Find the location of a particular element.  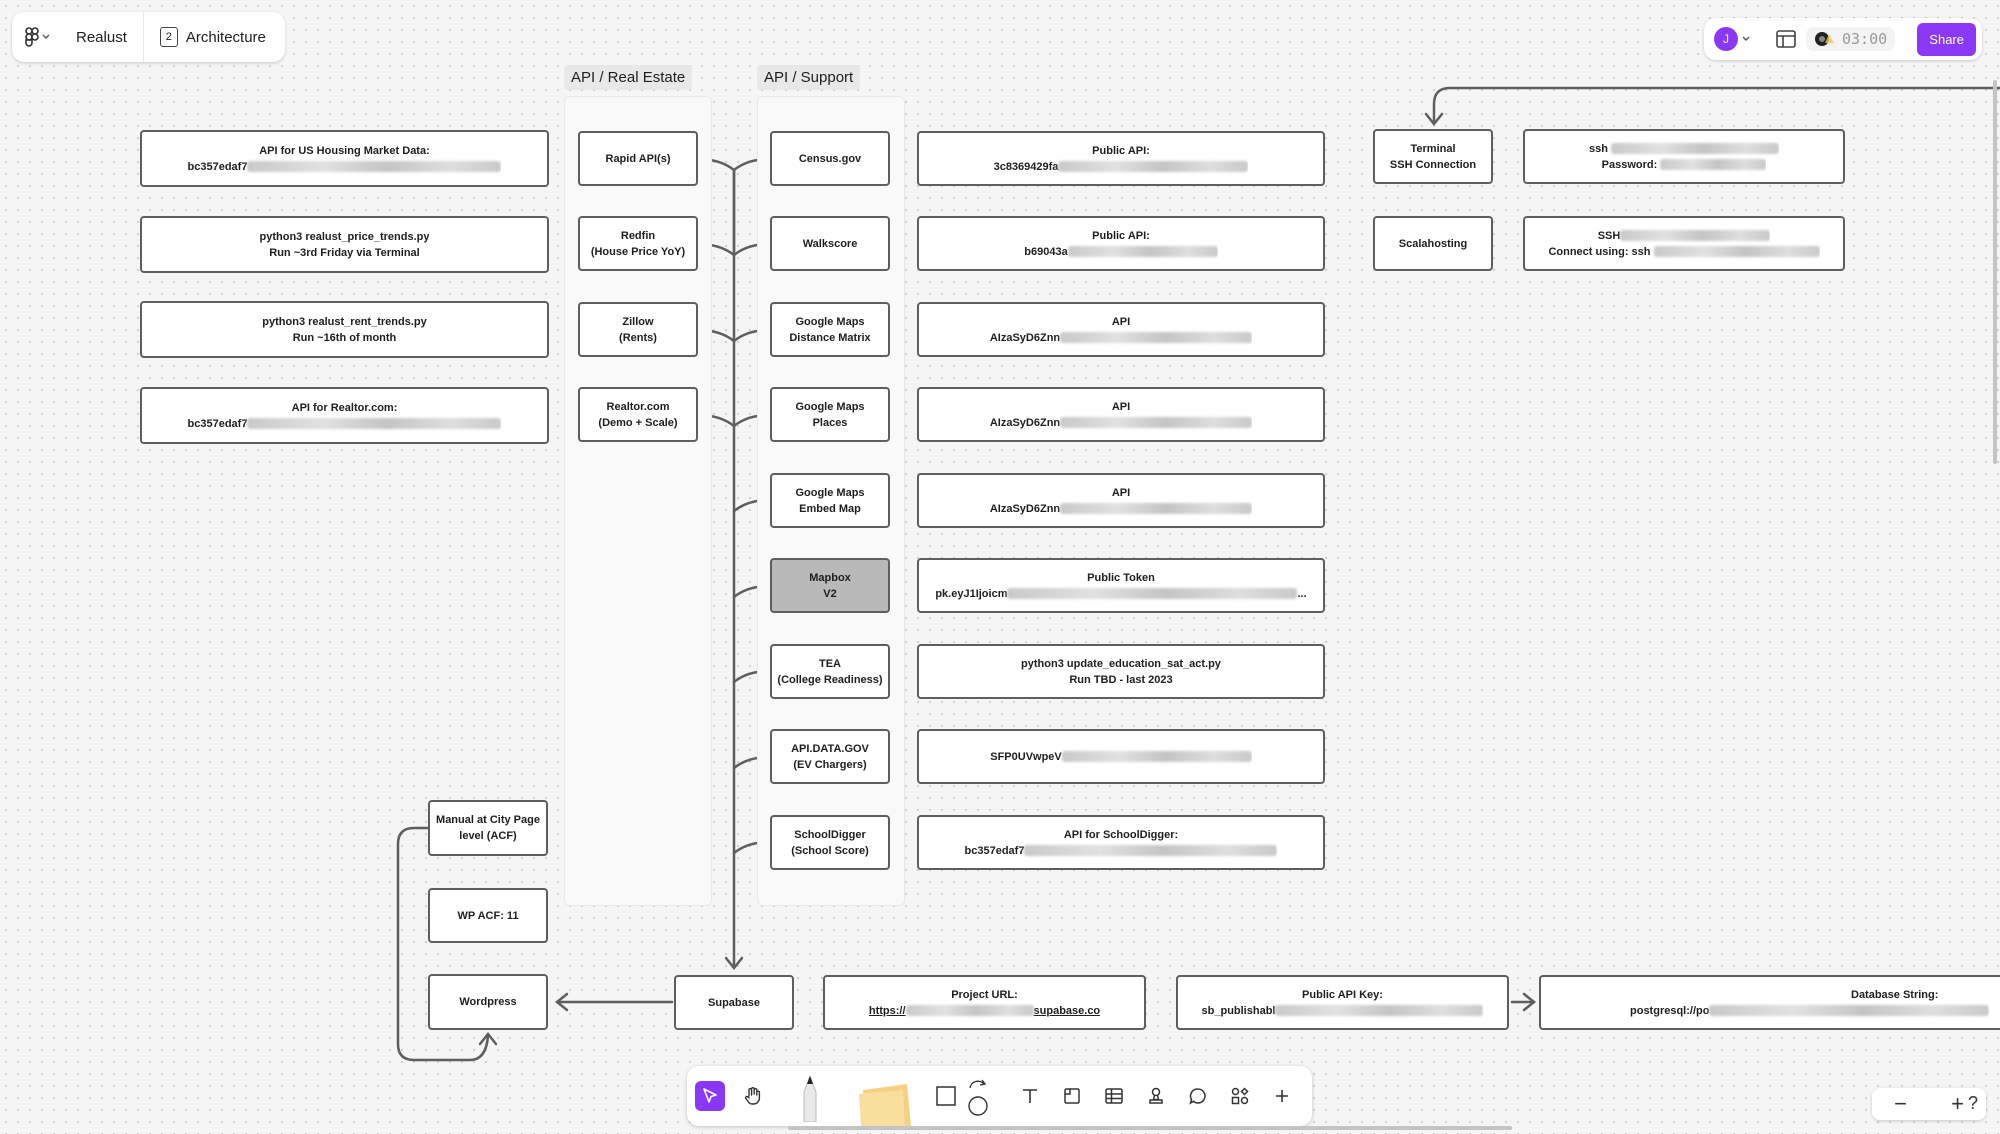

node-supabase: Supabase is located at coordinates (734, 1002).